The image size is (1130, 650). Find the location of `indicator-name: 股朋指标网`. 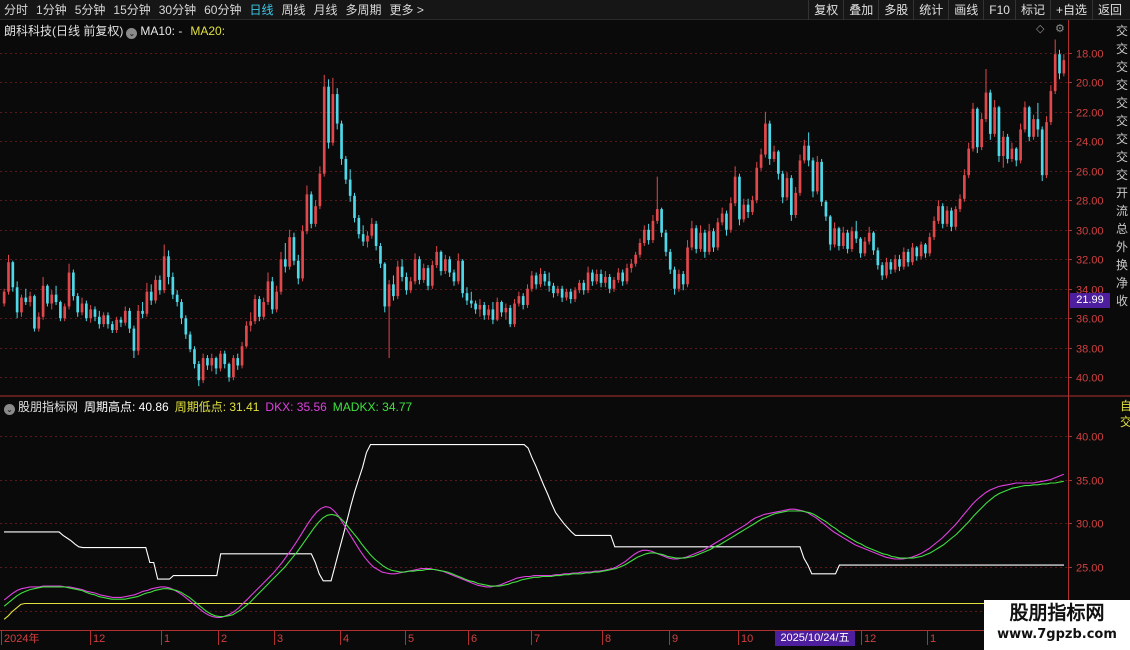

indicator-name: 股朋指标网 is located at coordinates (48, 407).